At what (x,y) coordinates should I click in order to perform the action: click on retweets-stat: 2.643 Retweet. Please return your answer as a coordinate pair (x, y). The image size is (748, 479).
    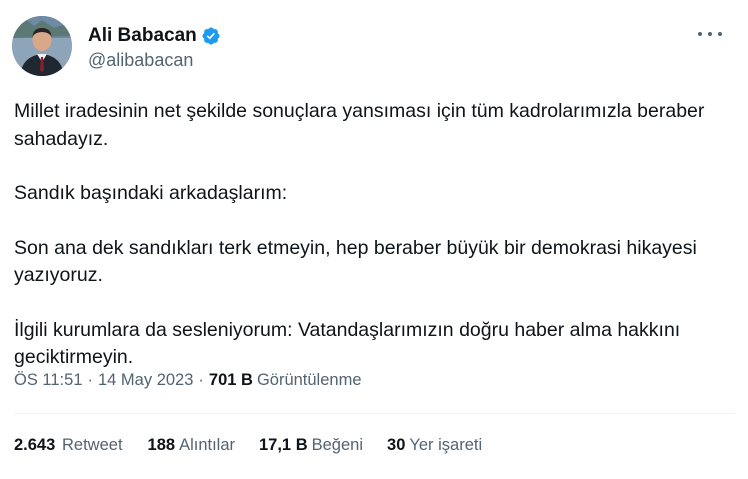
    Looking at the image, I should click on (68, 445).